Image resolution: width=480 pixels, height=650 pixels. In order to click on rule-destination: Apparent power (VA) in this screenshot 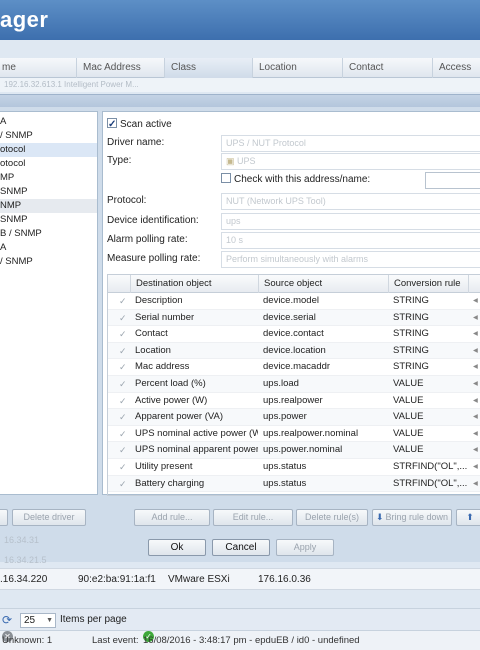, I will do `click(179, 417)`.